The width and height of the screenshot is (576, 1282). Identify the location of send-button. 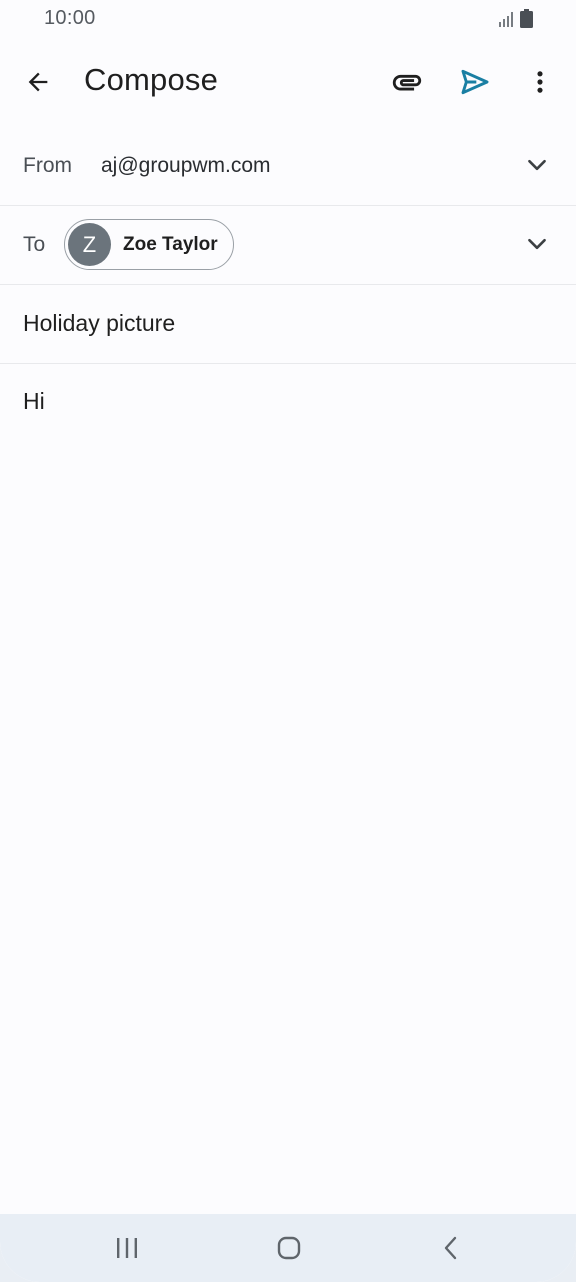
(475, 82).